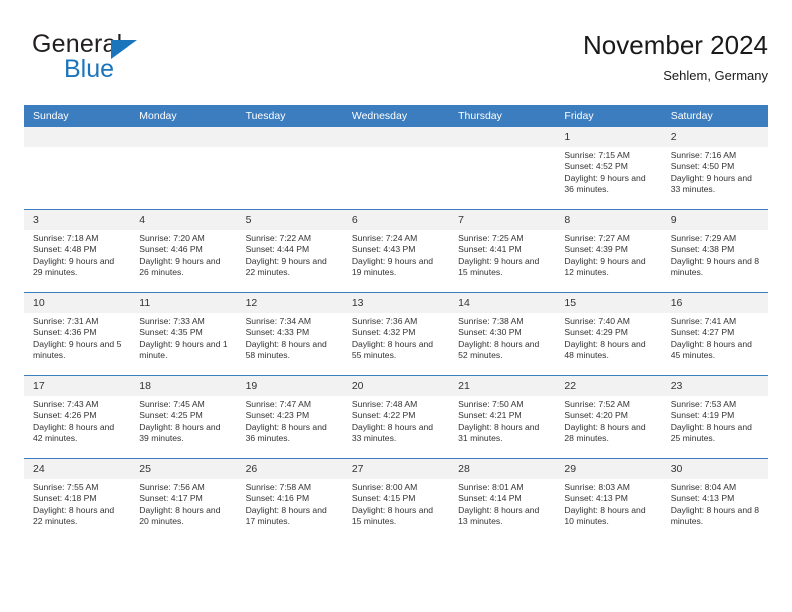 The width and height of the screenshot is (792, 612). I want to click on day-number: 4, so click(183, 220).